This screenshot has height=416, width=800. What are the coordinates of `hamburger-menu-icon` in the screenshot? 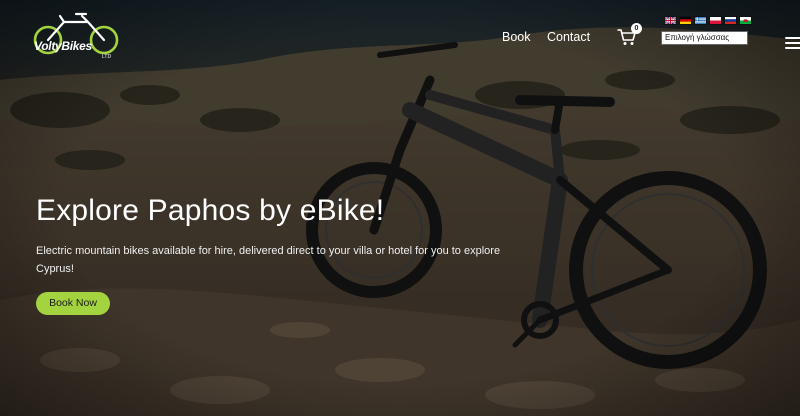 It's located at (792, 43).